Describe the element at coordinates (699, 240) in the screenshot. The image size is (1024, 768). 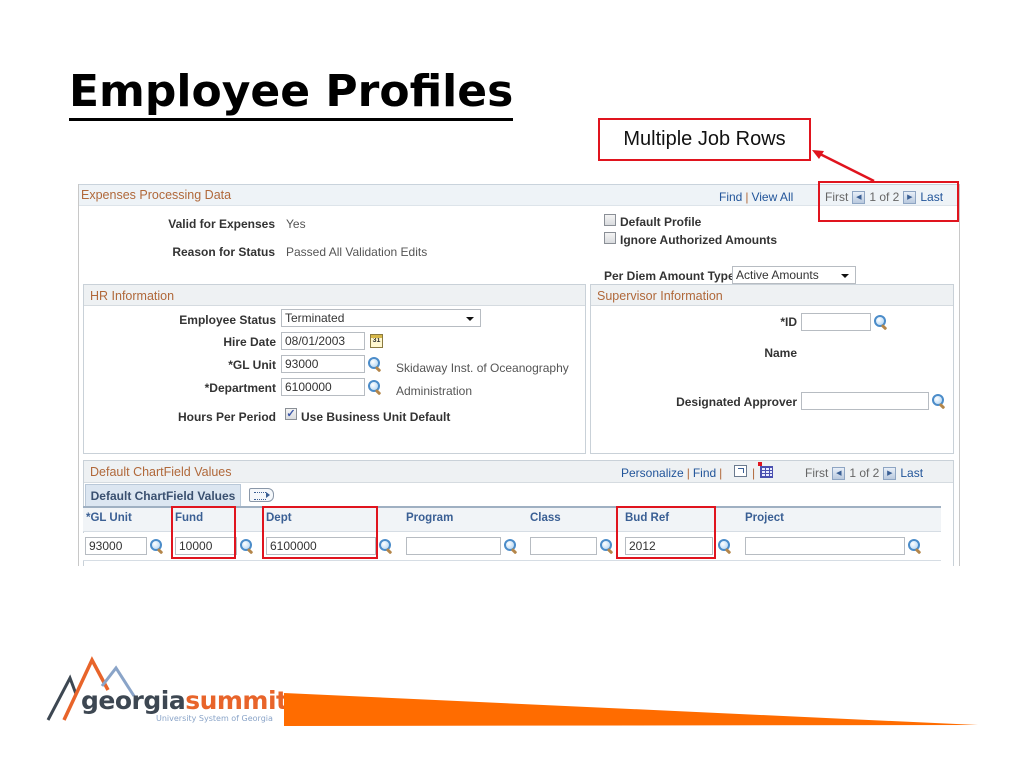
I see `ignore-authorized-amounts-label: Ignore Authorized Amounts` at that location.